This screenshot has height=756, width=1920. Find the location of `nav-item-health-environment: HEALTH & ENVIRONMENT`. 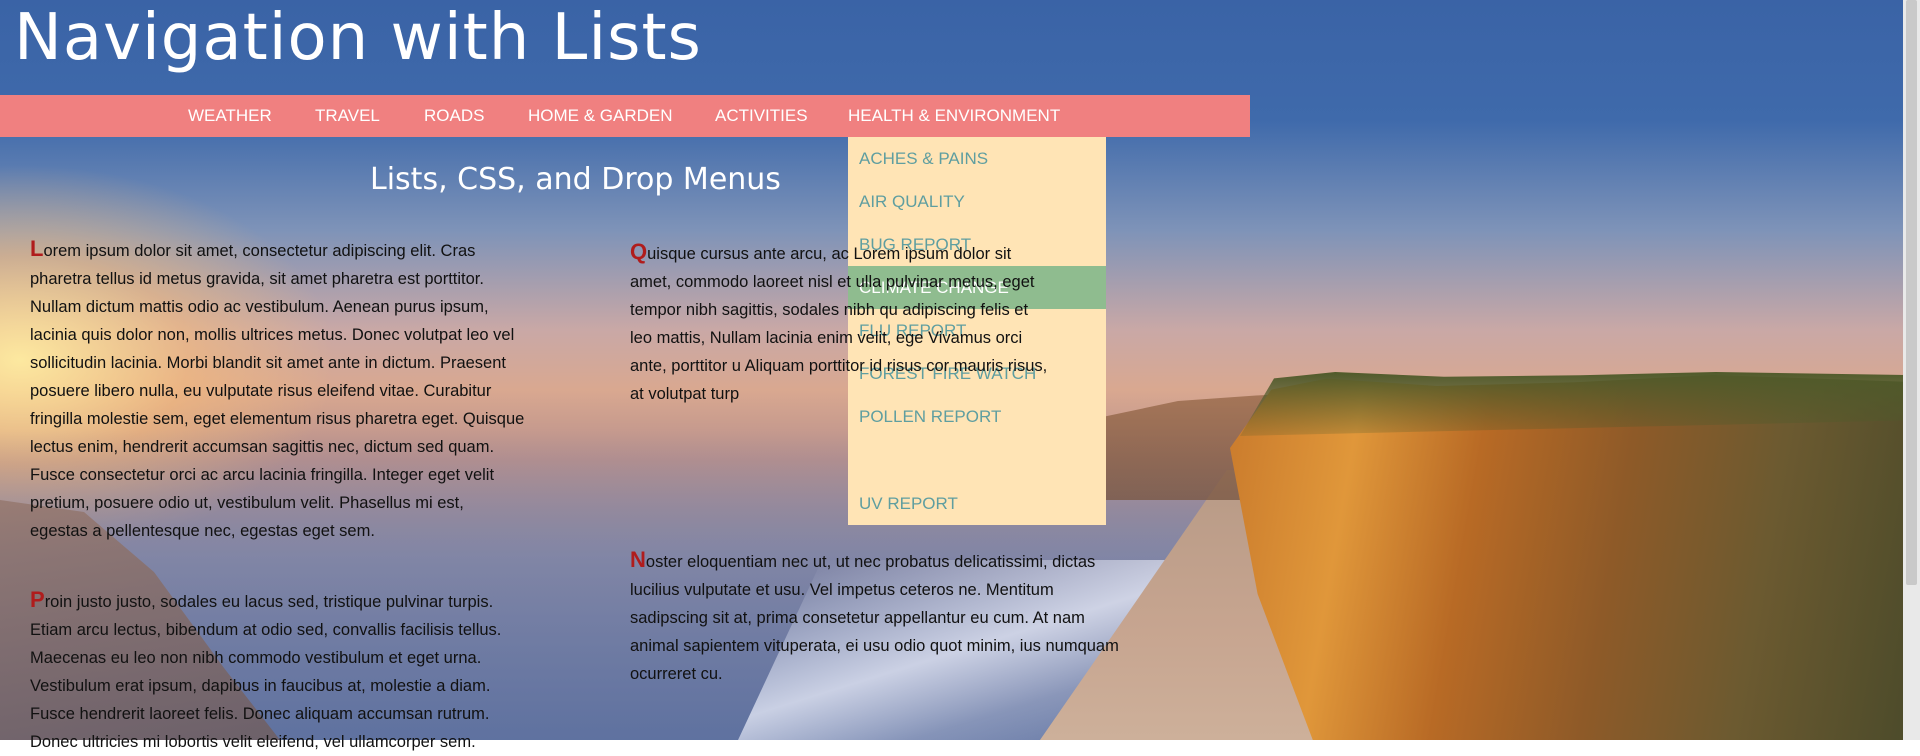

nav-item-health-environment: HEALTH & ENVIRONMENT is located at coordinates (954, 116).